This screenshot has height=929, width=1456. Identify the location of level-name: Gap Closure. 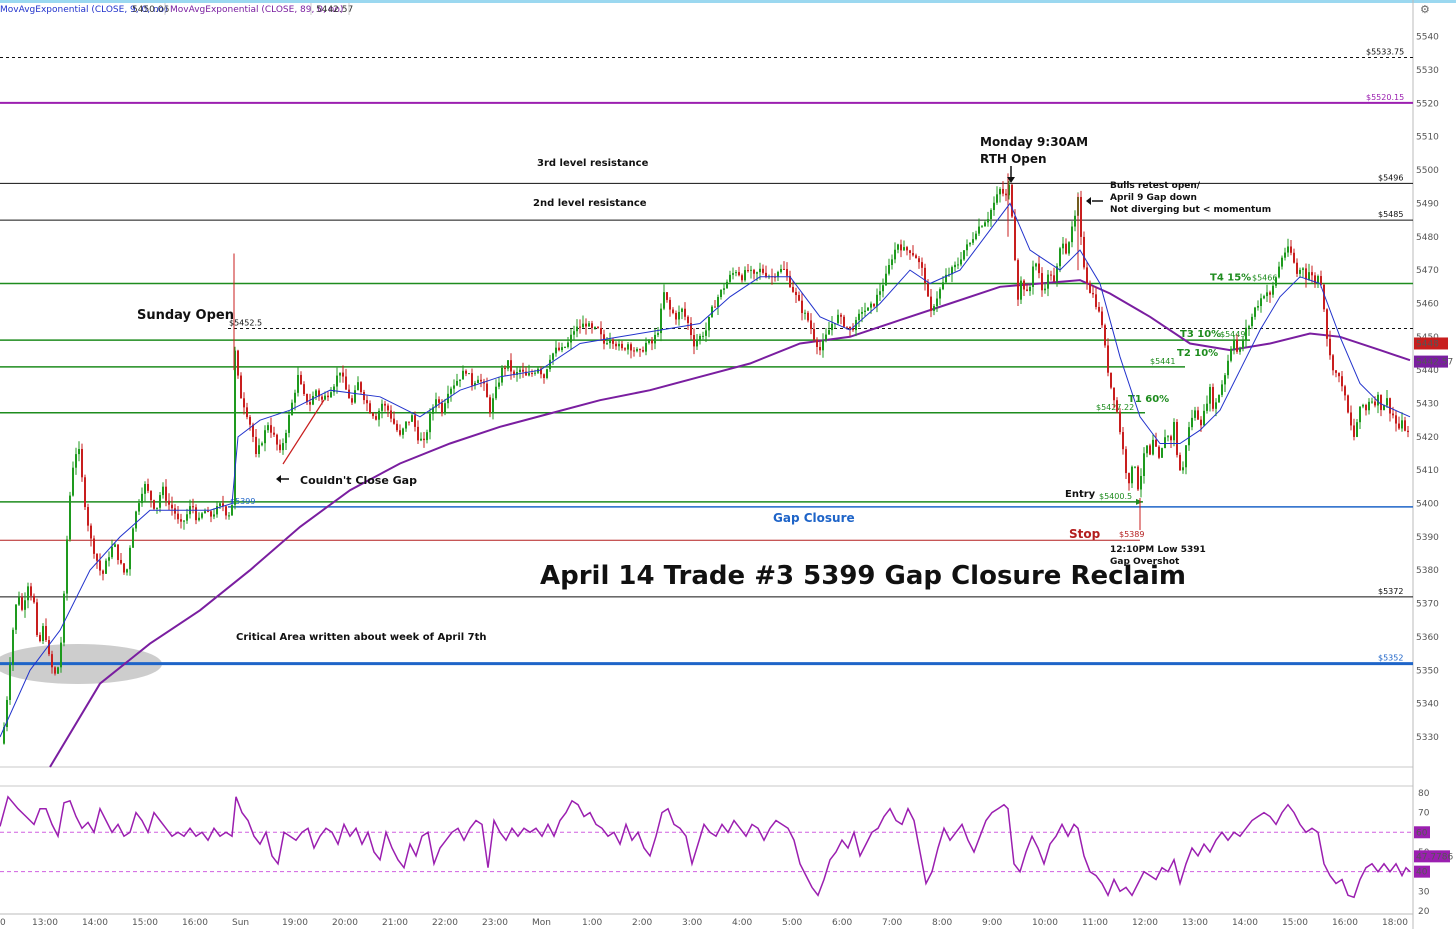
(814, 518).